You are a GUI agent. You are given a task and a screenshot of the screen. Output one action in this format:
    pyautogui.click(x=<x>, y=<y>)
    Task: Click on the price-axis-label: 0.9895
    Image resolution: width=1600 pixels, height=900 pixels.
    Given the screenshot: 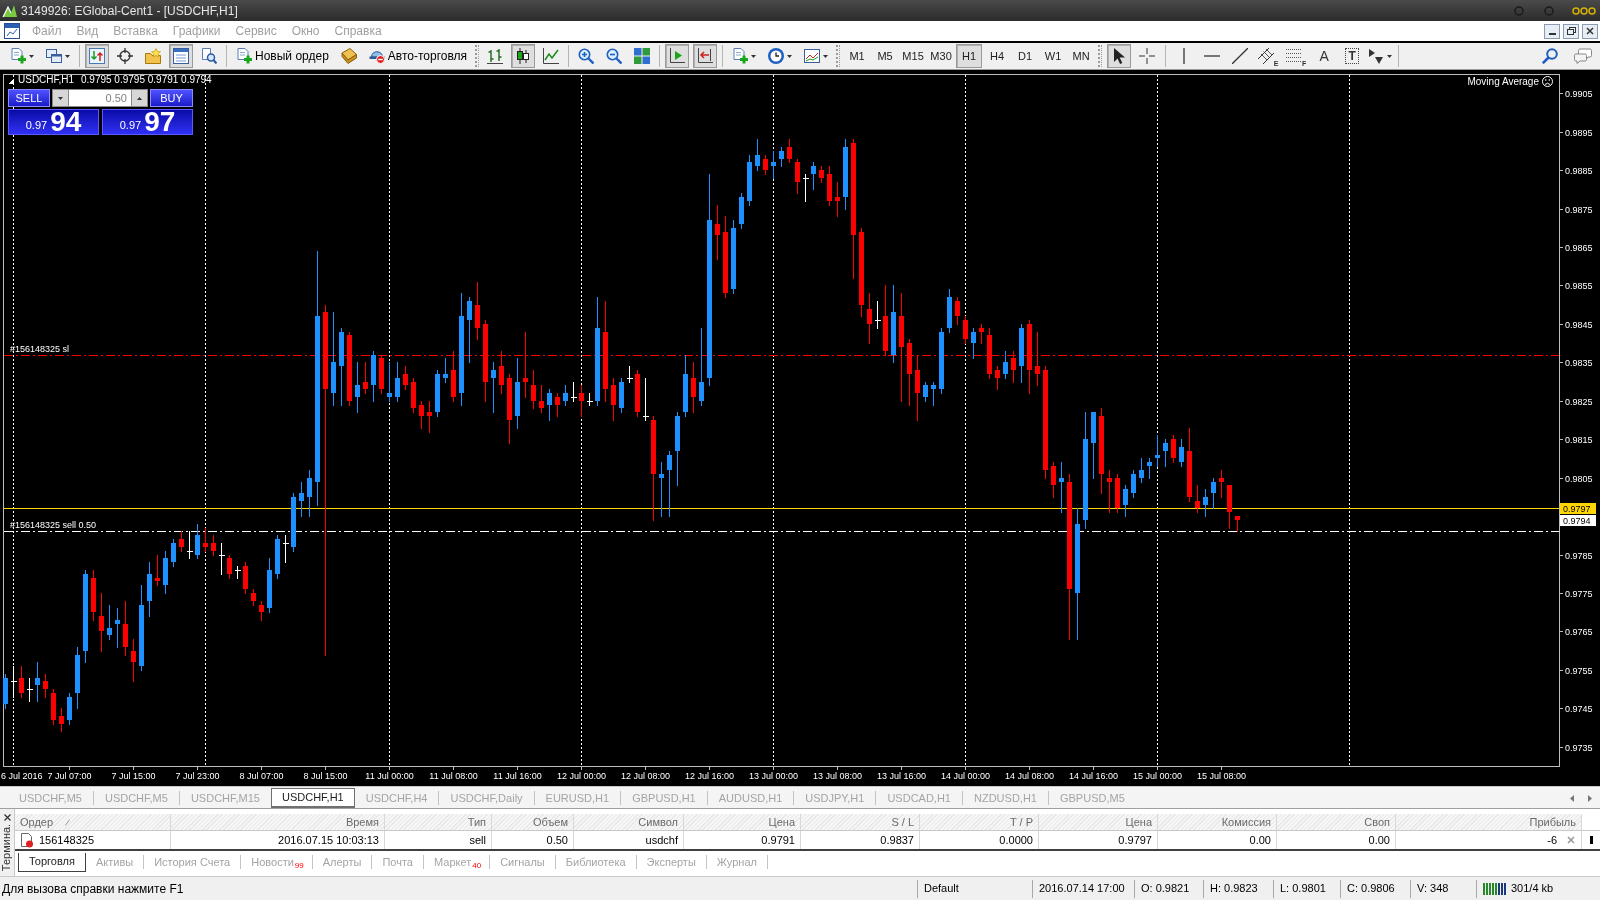 What is the action you would take?
    pyautogui.click(x=1579, y=132)
    